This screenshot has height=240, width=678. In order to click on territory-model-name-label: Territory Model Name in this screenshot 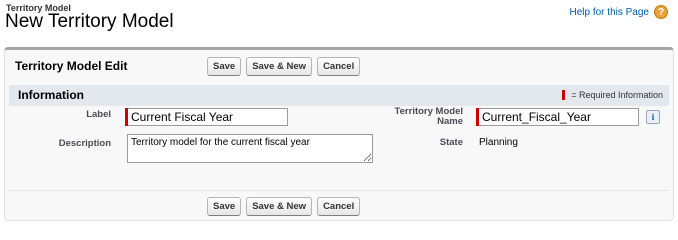, I will do `click(406, 117)`.